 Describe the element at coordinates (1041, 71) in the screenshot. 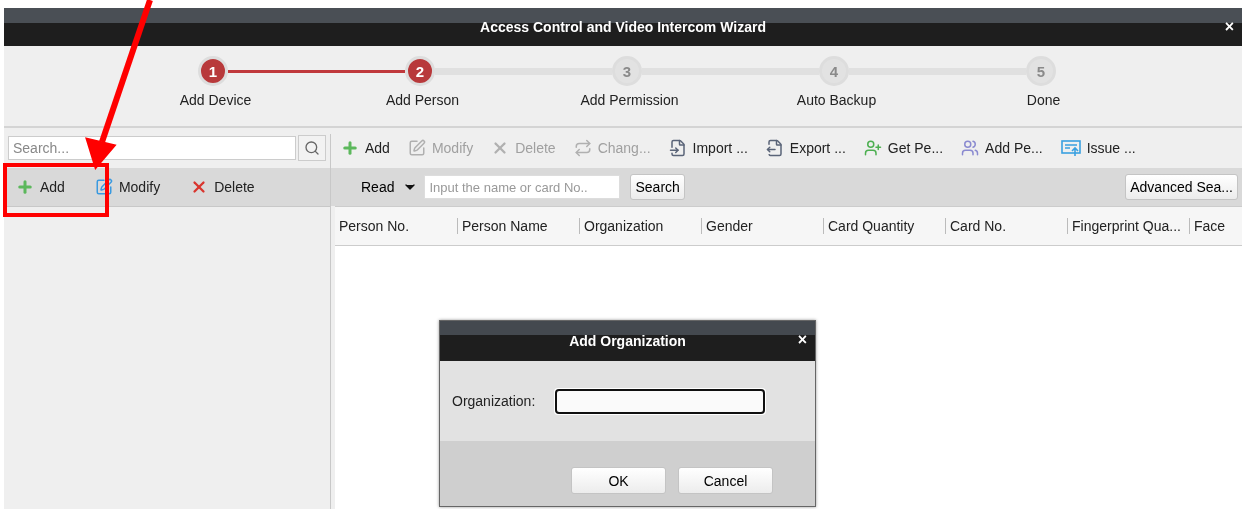

I see `step-circle: 5` at that location.